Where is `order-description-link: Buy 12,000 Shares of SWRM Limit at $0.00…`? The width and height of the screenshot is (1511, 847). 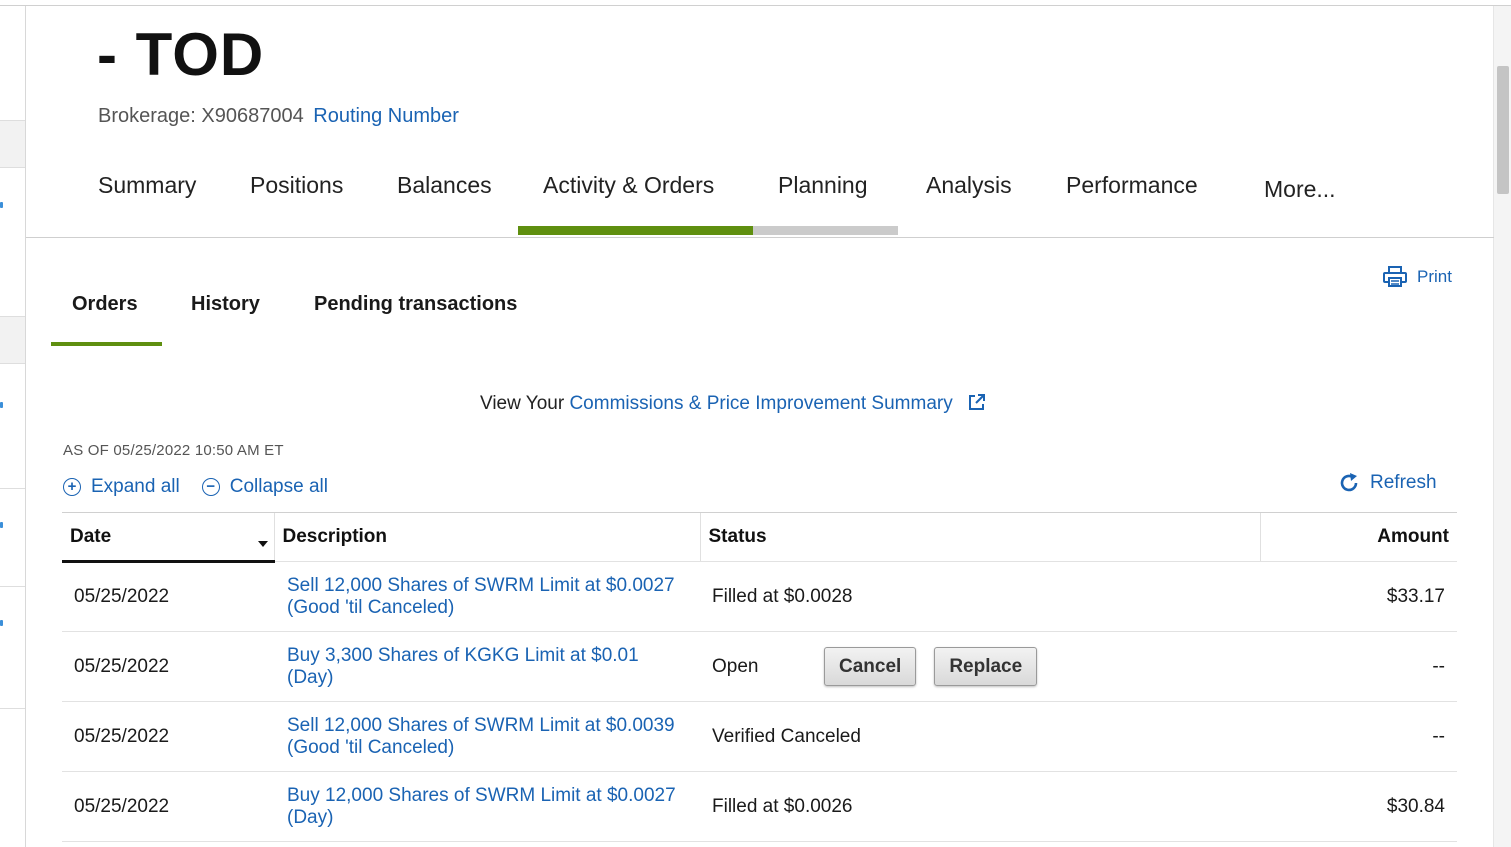 order-description-link: Buy 12,000 Shares of SWRM Limit at $0.00… is located at coordinates (487, 807).